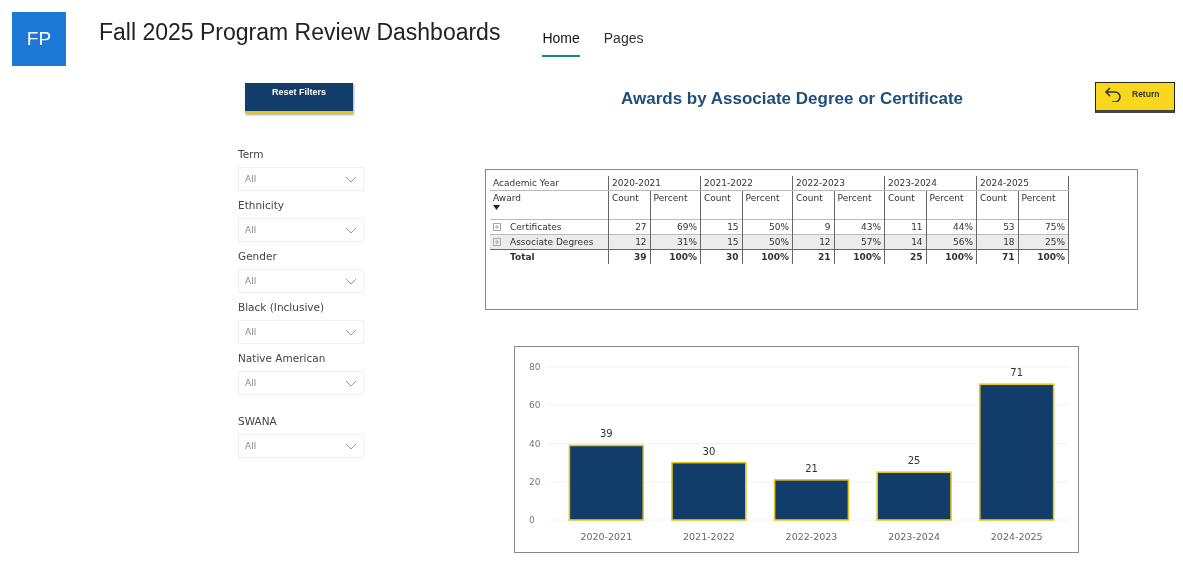  Describe the element at coordinates (282, 358) in the screenshot. I see `filter-label: Native American` at that location.